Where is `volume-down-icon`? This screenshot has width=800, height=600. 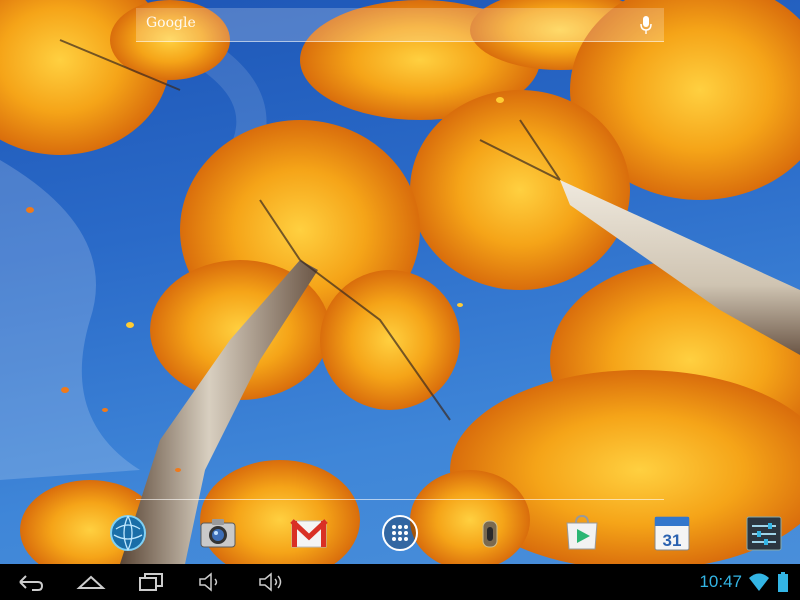
volume-down-icon is located at coordinates (211, 582).